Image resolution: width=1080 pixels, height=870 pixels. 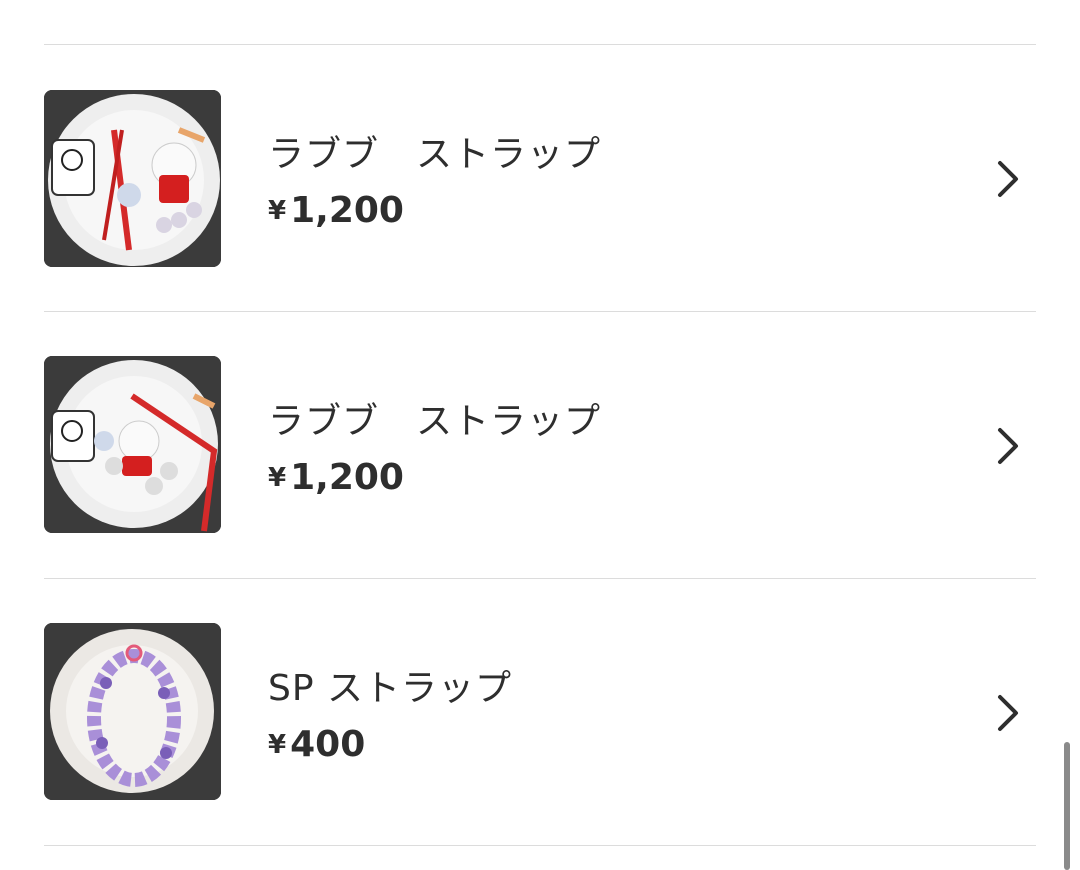 What do you see at coordinates (328, 744) in the screenshot?
I see `price-value: 400` at bounding box center [328, 744].